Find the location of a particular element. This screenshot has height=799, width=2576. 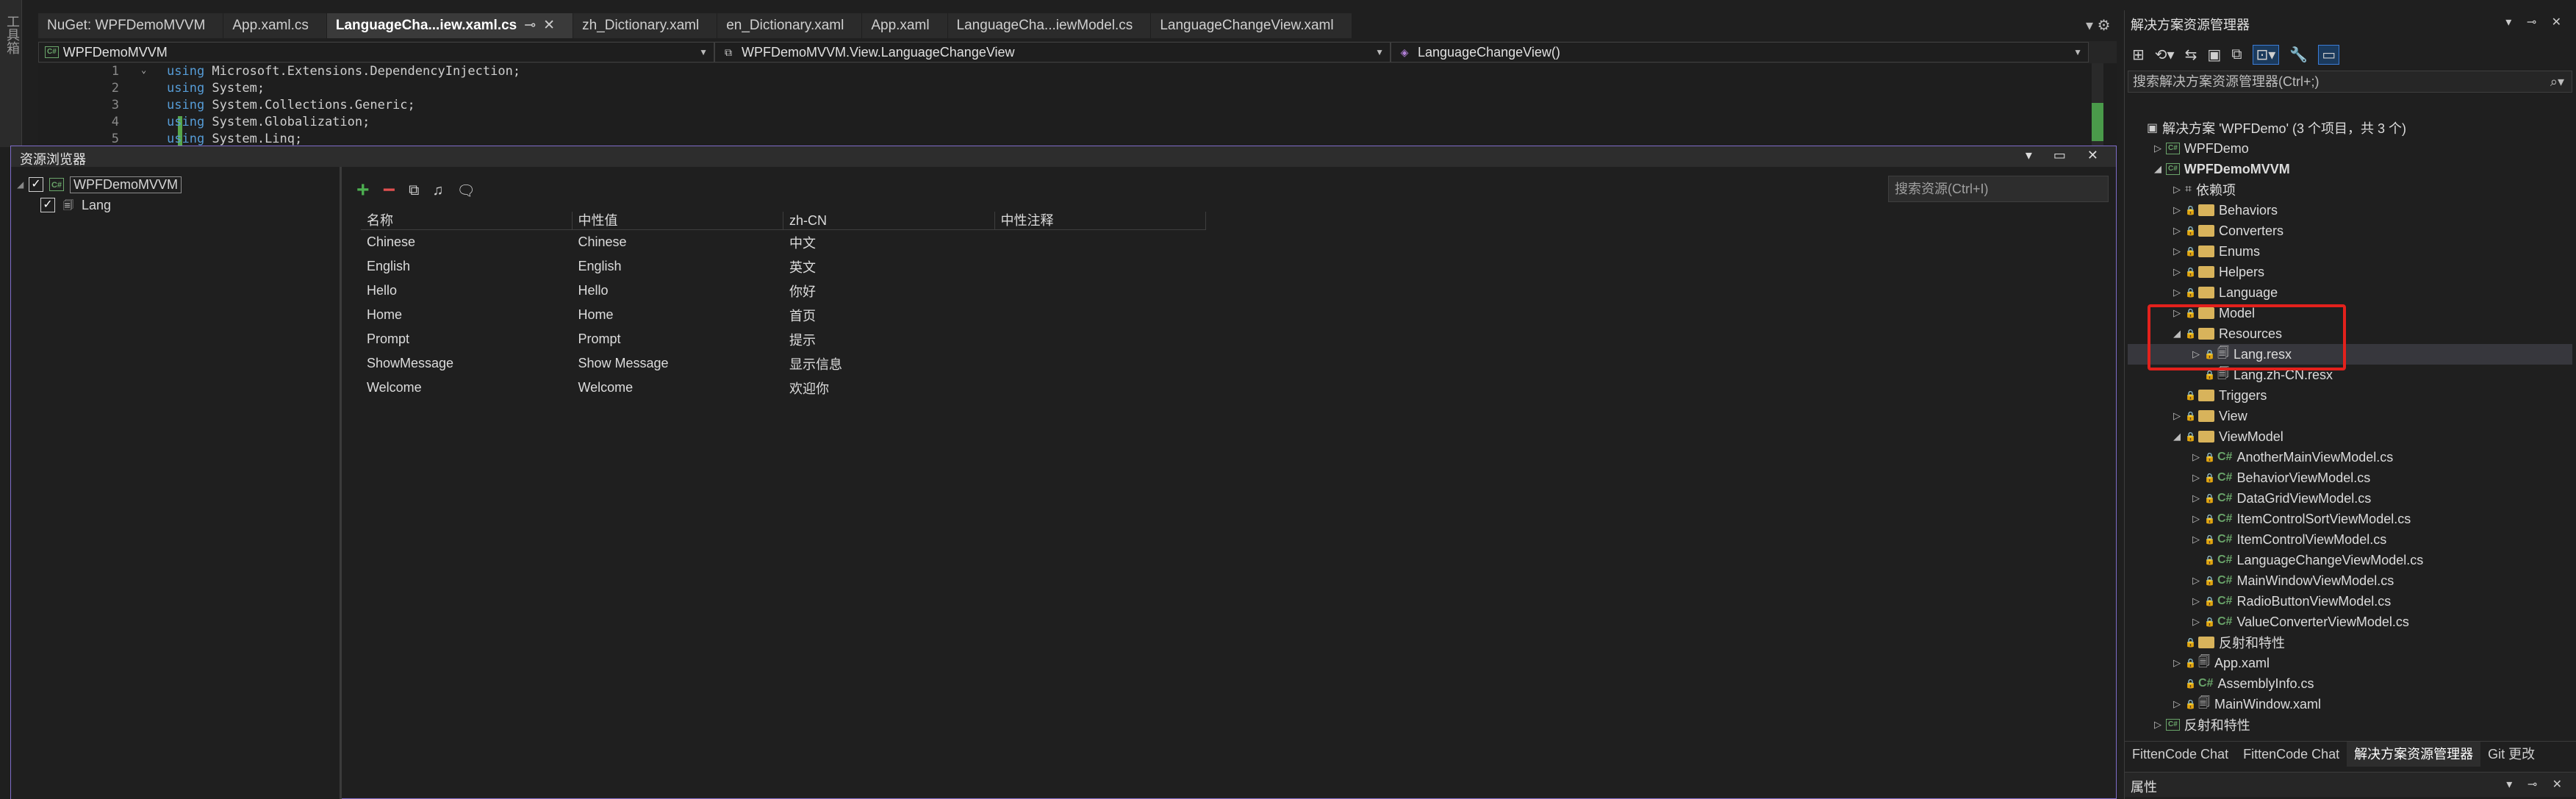

editor-tab: zh_Dictionary.xaml is located at coordinates (645, 25).